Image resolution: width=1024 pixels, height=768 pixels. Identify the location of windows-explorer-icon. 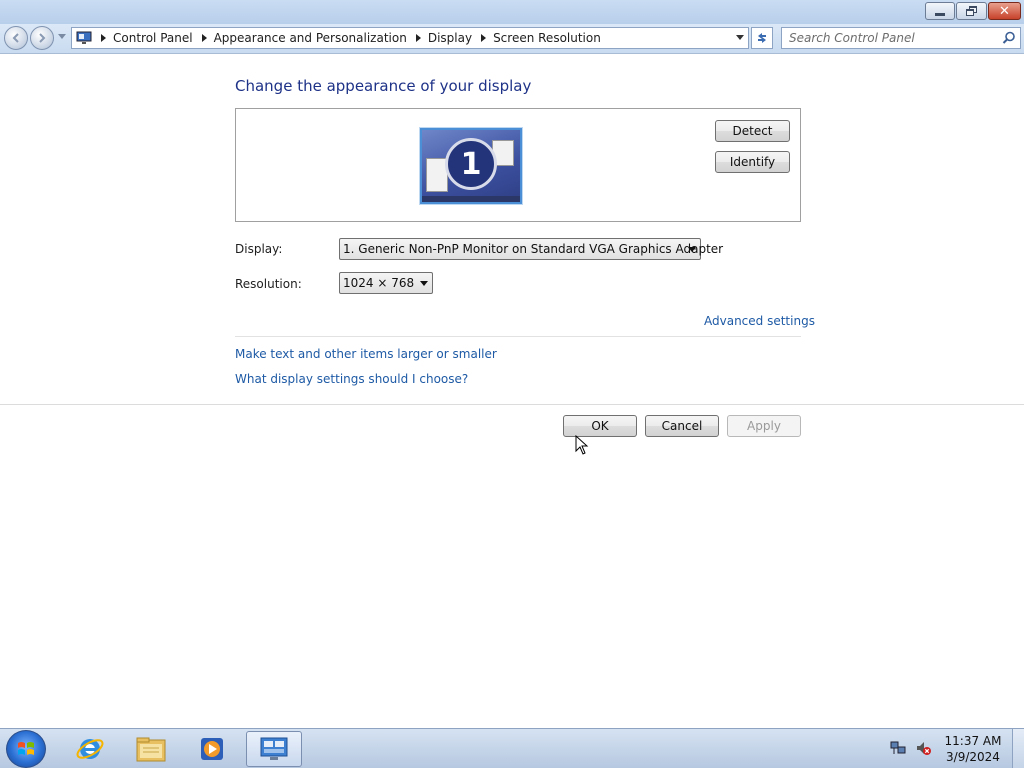
(151, 749).